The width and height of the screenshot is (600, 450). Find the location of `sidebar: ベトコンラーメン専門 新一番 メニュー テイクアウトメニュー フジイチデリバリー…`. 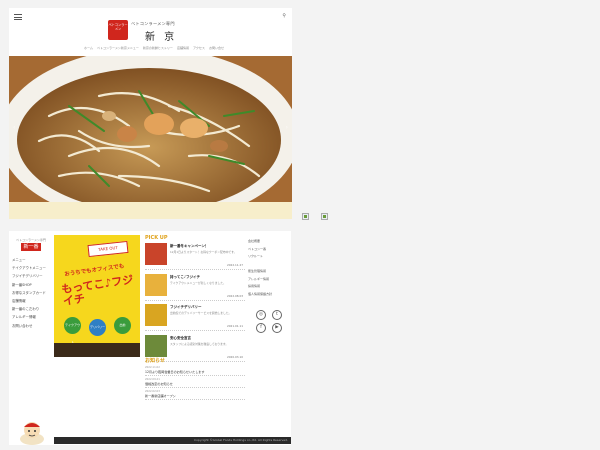

sidebar: ベトコンラーメン専門 新一番 メニュー テイクアウトメニュー フジイチデリバリー… is located at coordinates (31, 338).